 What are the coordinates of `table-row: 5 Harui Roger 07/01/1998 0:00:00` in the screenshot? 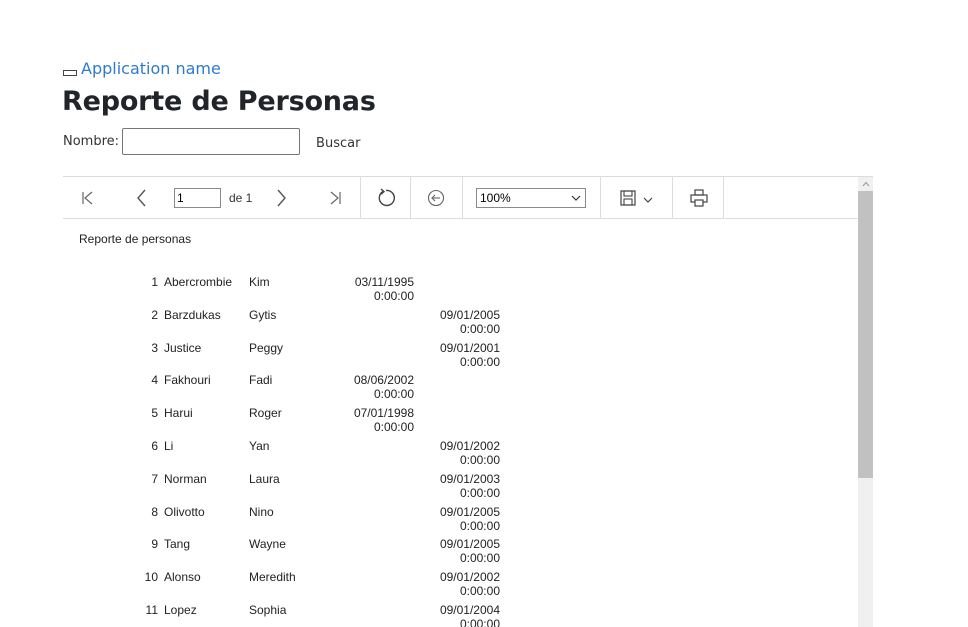 It's located at (460, 422).